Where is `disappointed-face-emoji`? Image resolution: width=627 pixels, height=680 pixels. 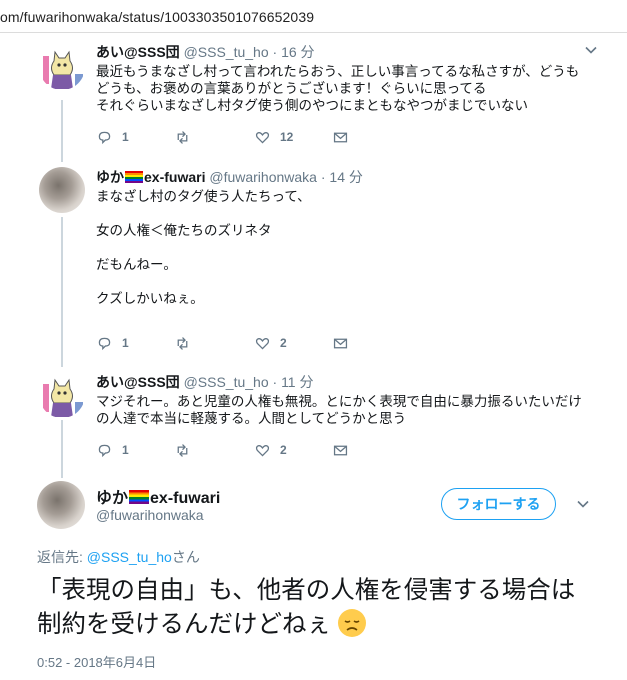
disappointed-face-emoji is located at coordinates (351, 623).